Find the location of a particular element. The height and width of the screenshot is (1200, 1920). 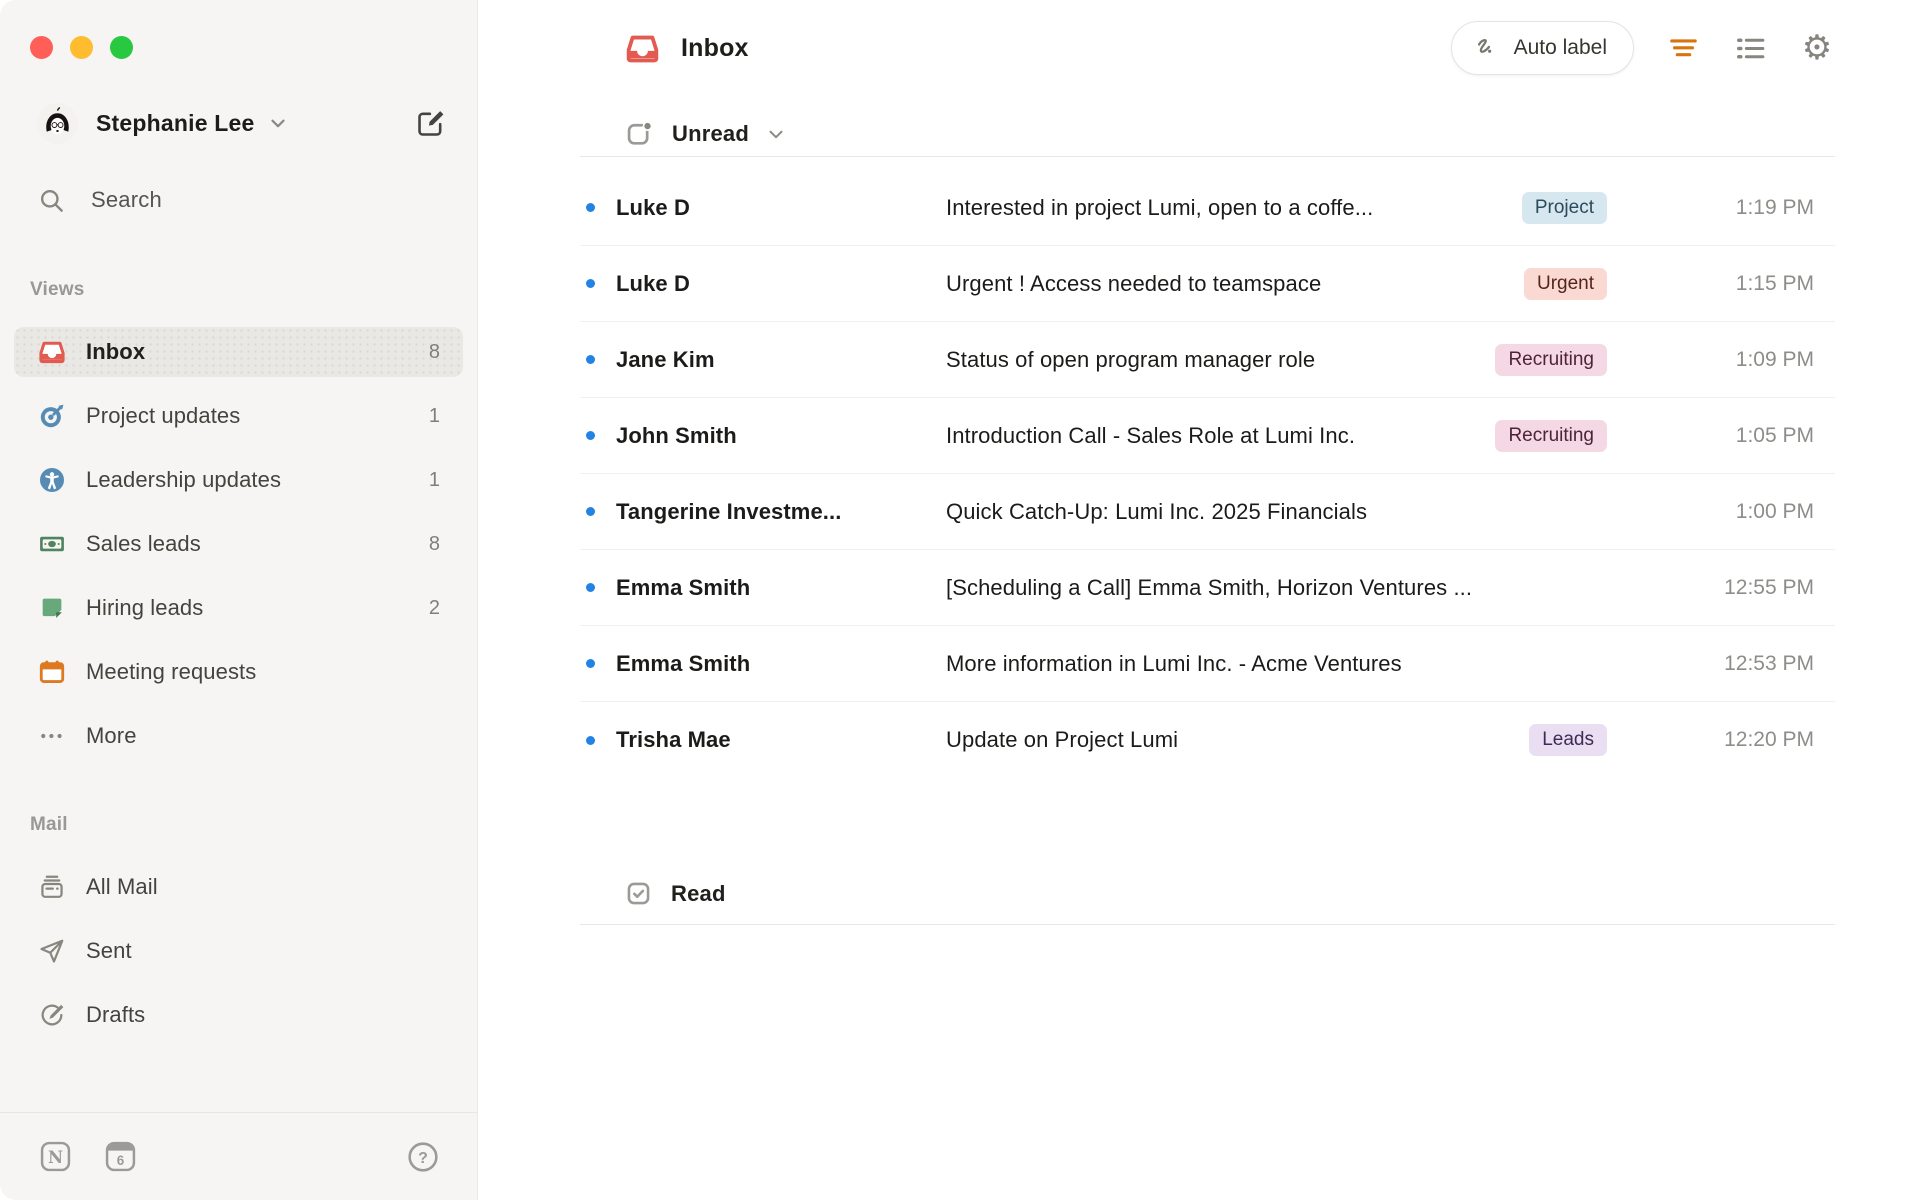

sidebar-item-label: Meeting requests is located at coordinates (171, 671).